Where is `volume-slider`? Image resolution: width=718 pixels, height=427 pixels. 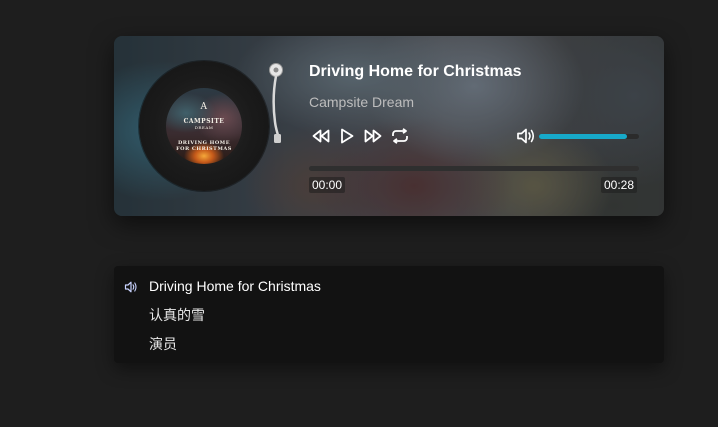 volume-slider is located at coordinates (589, 136).